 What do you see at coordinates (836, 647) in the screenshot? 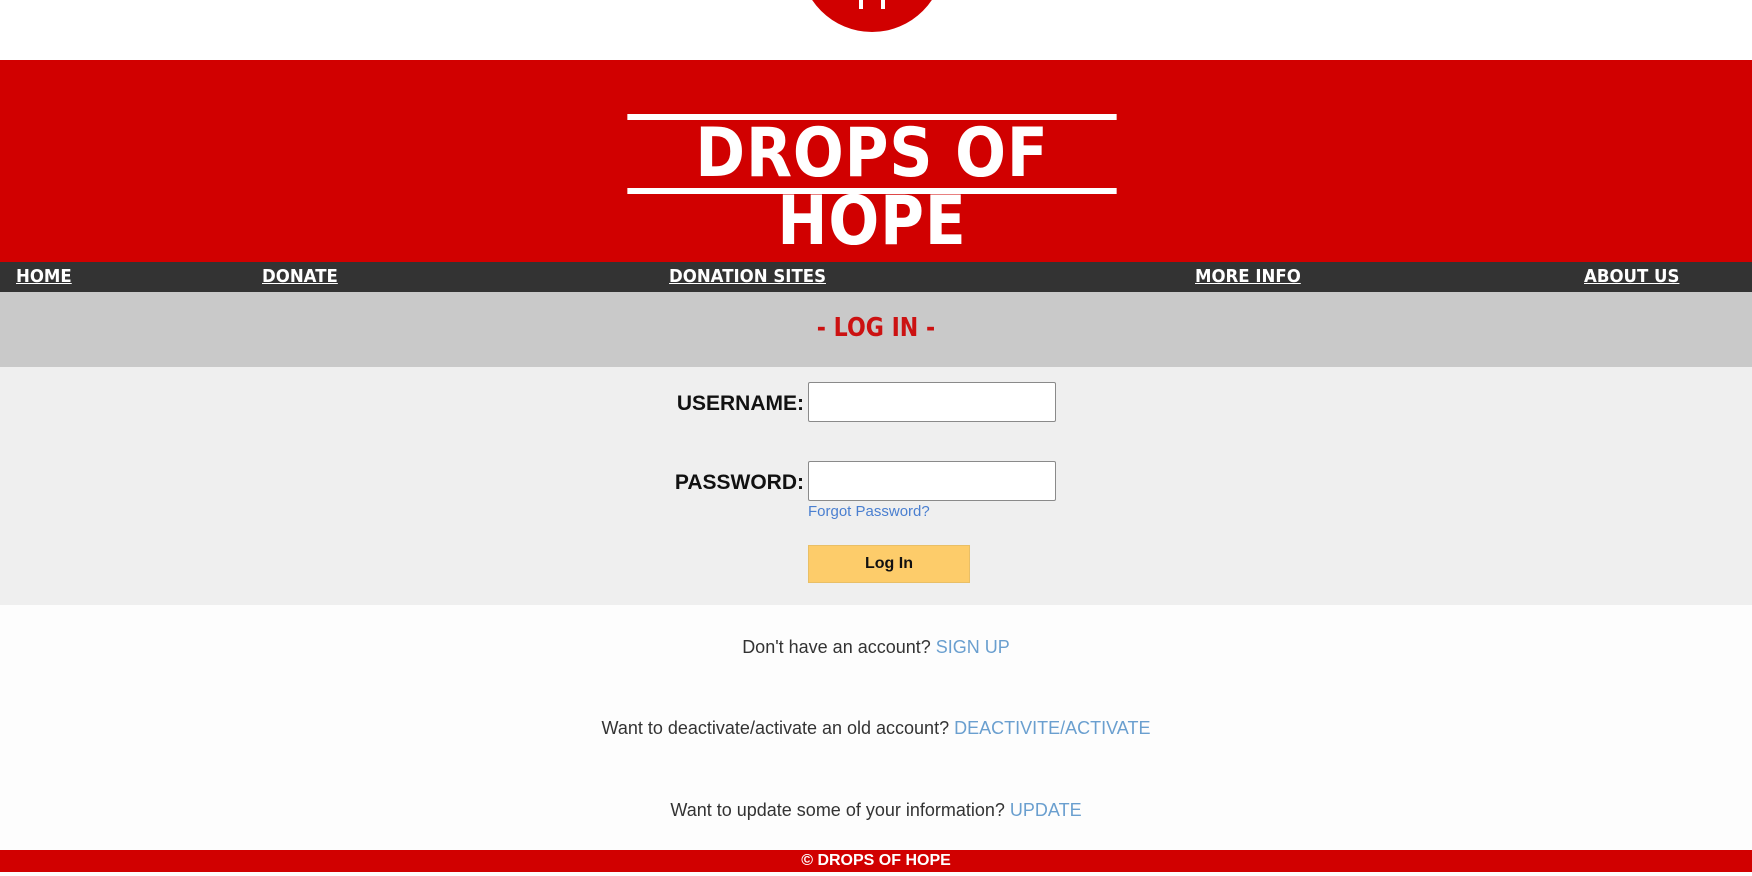
I see `signup-prompt: Don't have an account?` at bounding box center [836, 647].